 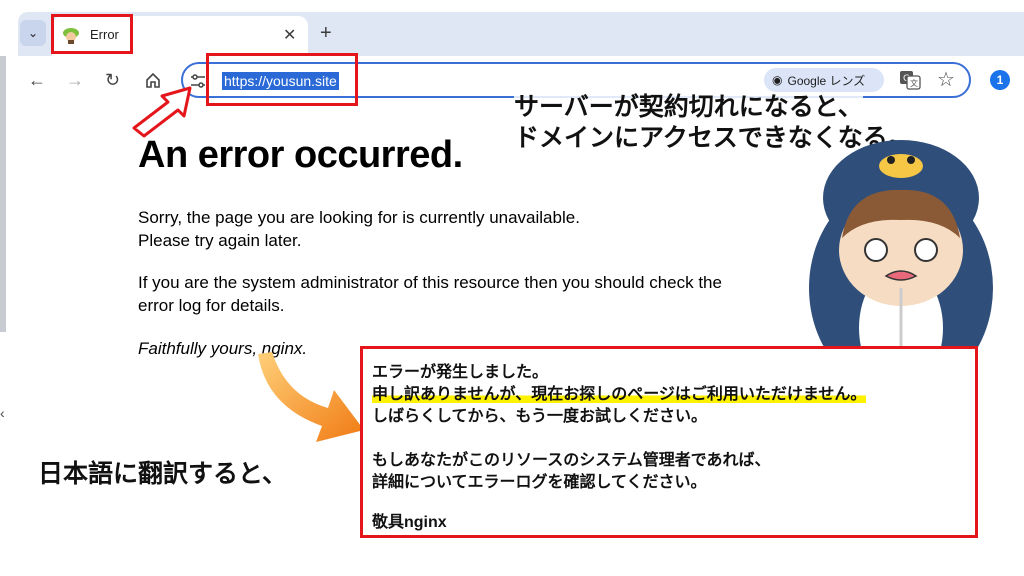 I want to click on orange-arrow-icon, so click(x=311, y=397).